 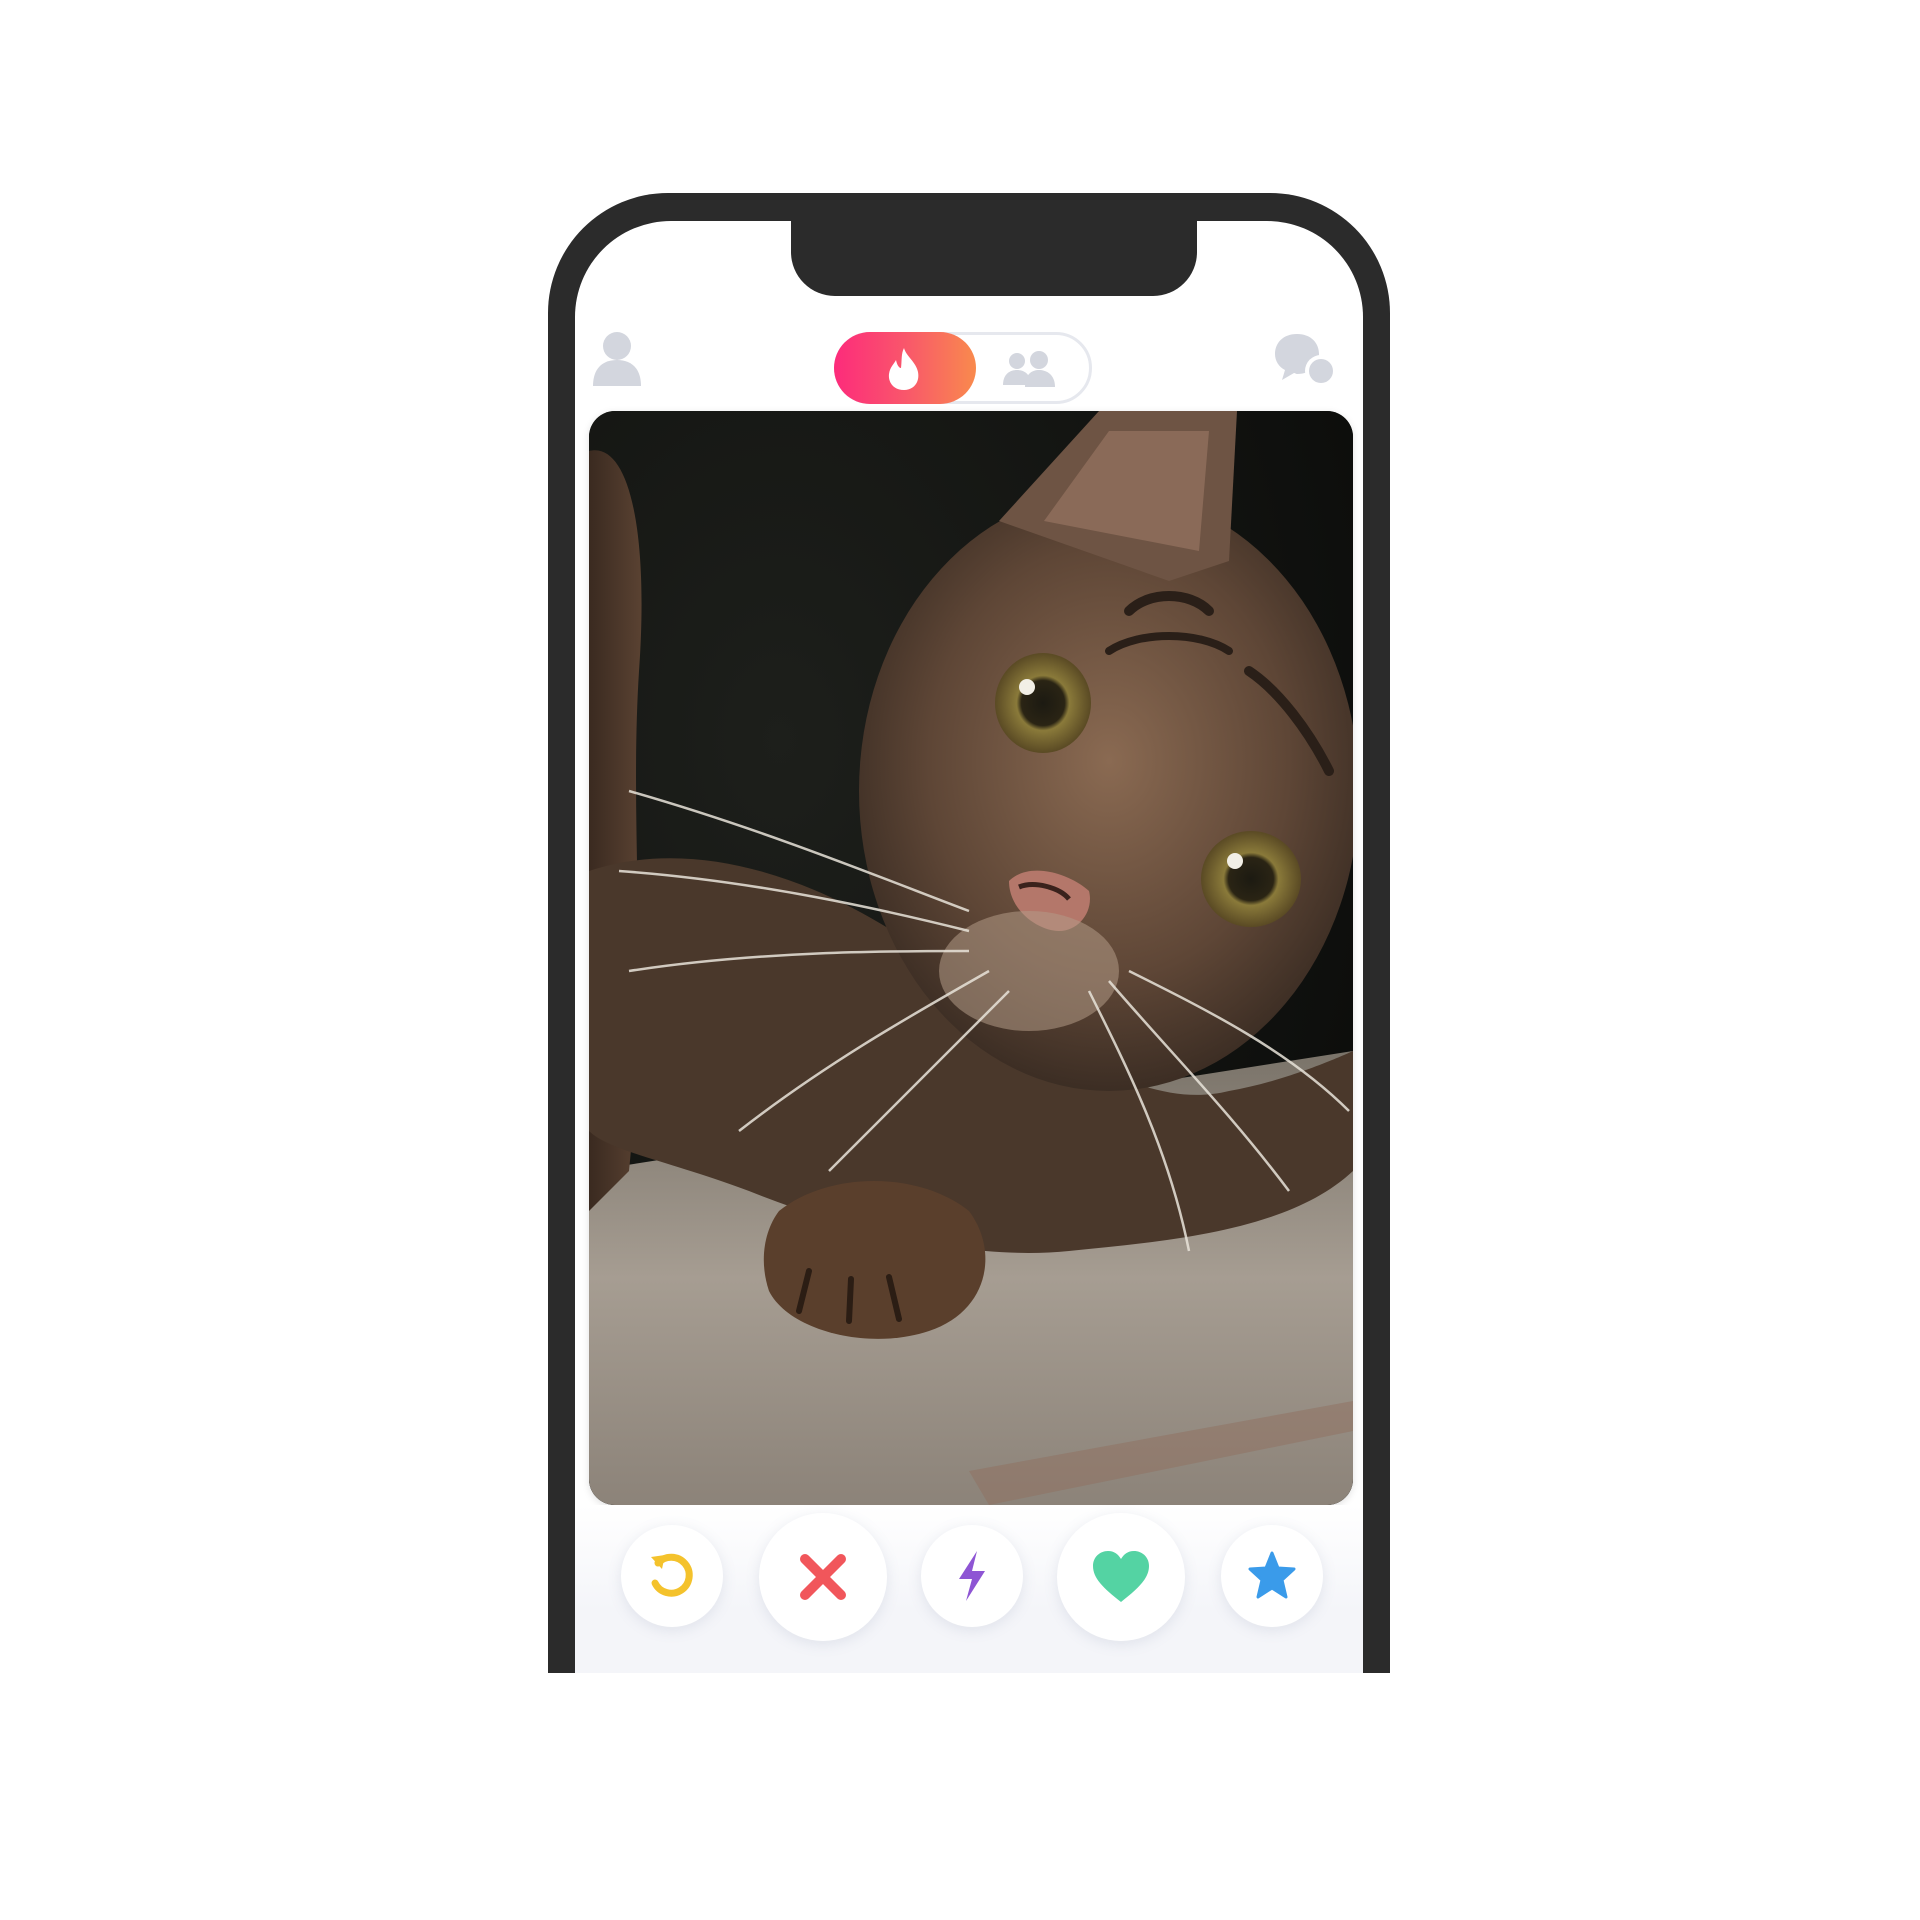 I want to click on mode-toggle, so click(x=963, y=368).